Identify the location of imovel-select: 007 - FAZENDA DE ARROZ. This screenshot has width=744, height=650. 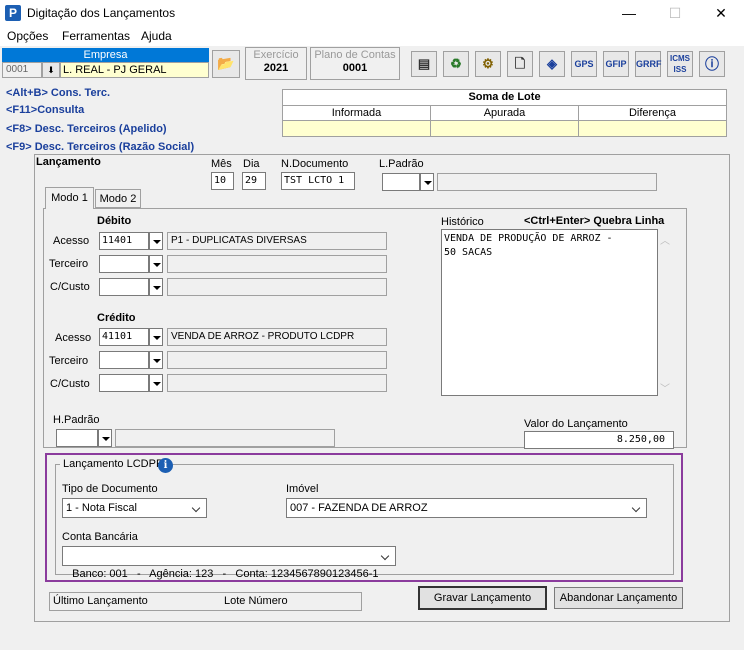
(466, 508).